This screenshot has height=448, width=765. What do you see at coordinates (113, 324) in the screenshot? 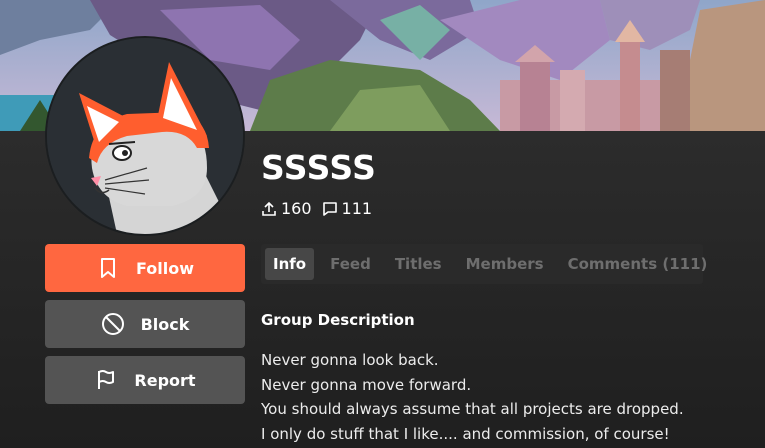
I see `block-icon` at bounding box center [113, 324].